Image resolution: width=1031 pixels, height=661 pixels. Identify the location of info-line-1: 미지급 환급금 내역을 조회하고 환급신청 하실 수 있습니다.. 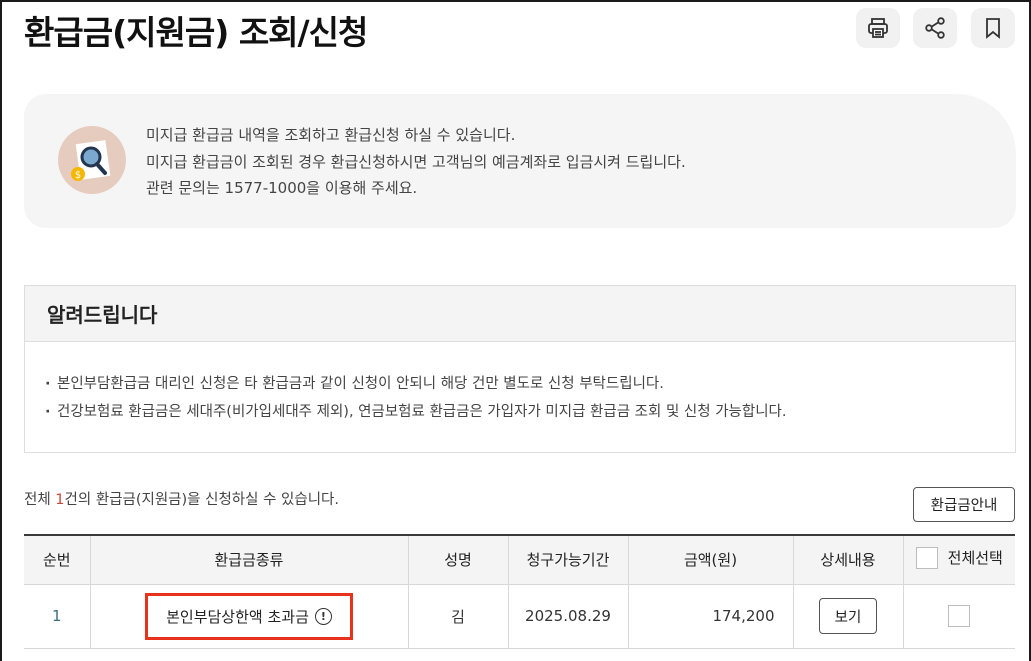
(331, 135).